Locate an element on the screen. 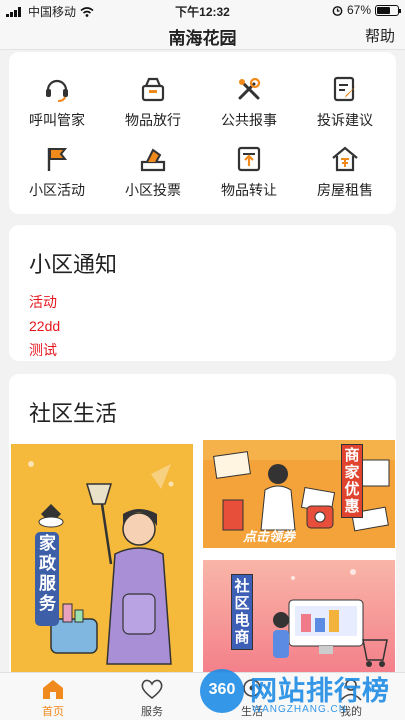 Image resolution: width=405 pixels, height=720 pixels. heart-icon is located at coordinates (152, 689).